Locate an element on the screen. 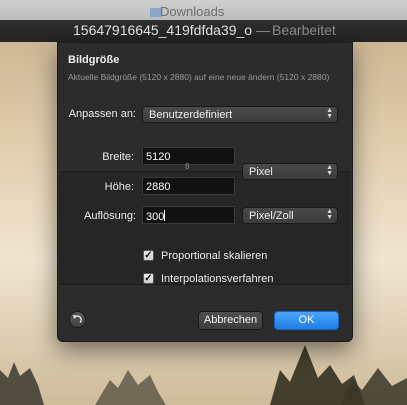  proportional-checkbox: ✓ is located at coordinates (148, 255).